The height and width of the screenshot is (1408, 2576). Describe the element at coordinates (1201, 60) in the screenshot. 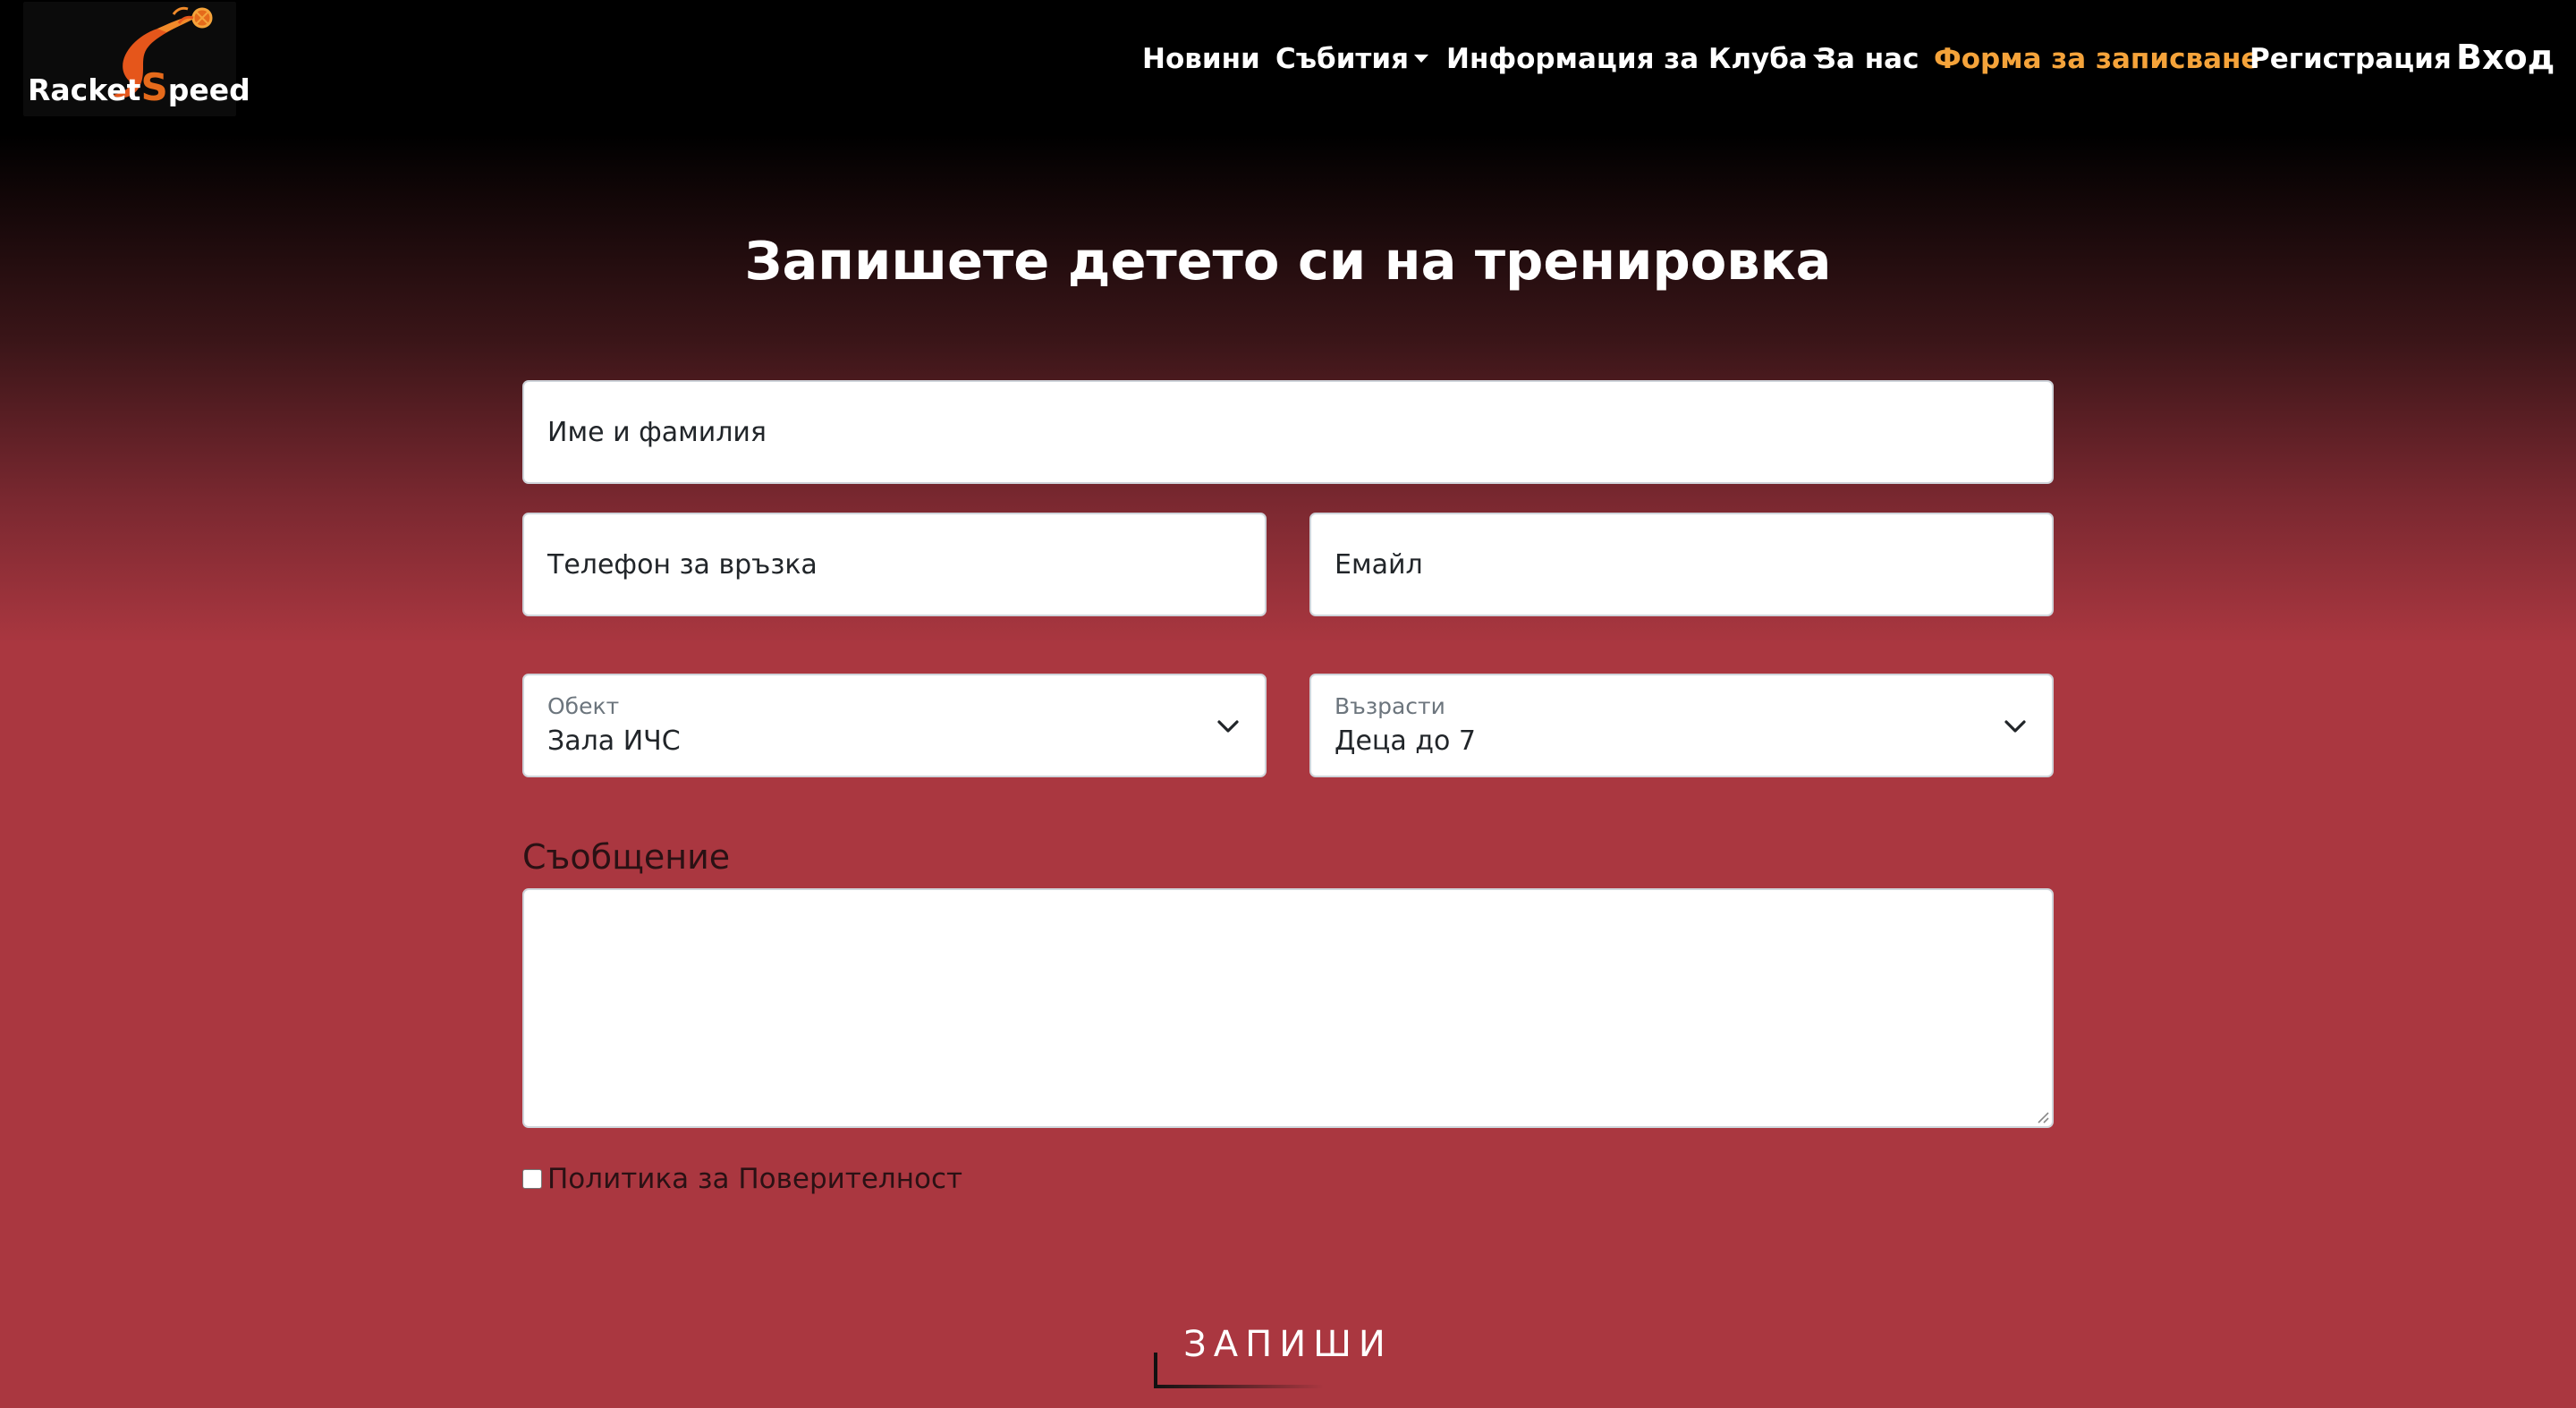

I see `nav-item-news: Новини` at that location.